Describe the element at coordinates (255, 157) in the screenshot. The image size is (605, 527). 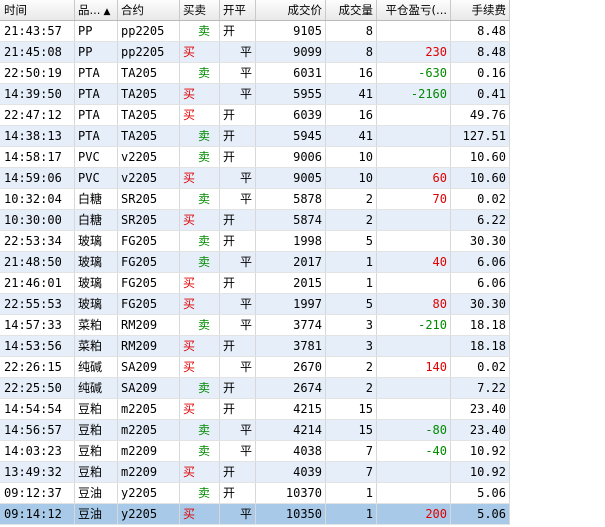
I see `table-row: 14:58:17 PVC v2205 卖开 9006 10 10.60` at that location.